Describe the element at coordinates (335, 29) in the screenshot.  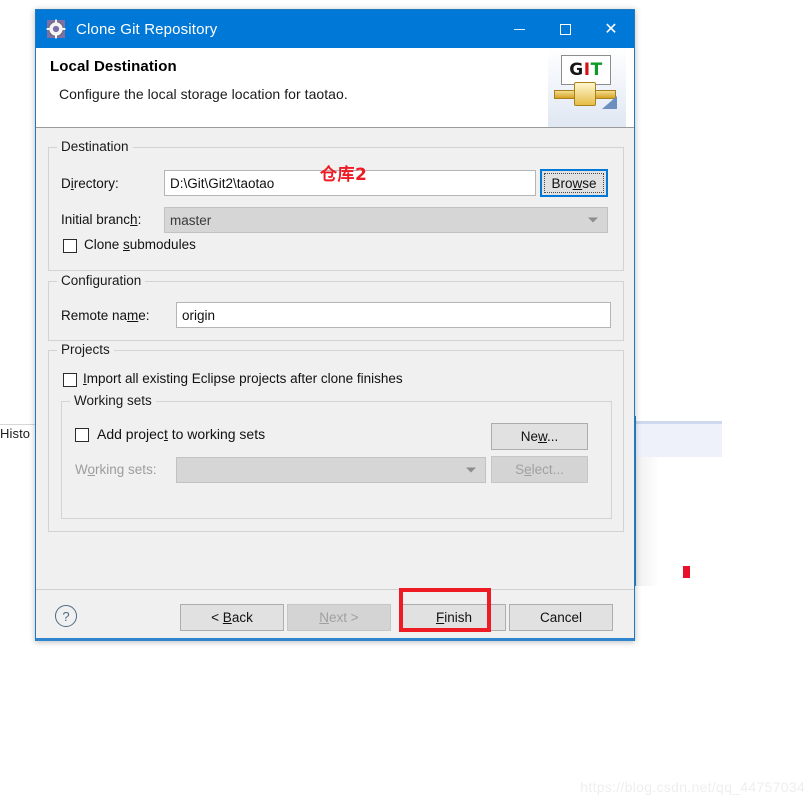
I see `dialog-titlebar: Clone Git Repository ✕` at that location.